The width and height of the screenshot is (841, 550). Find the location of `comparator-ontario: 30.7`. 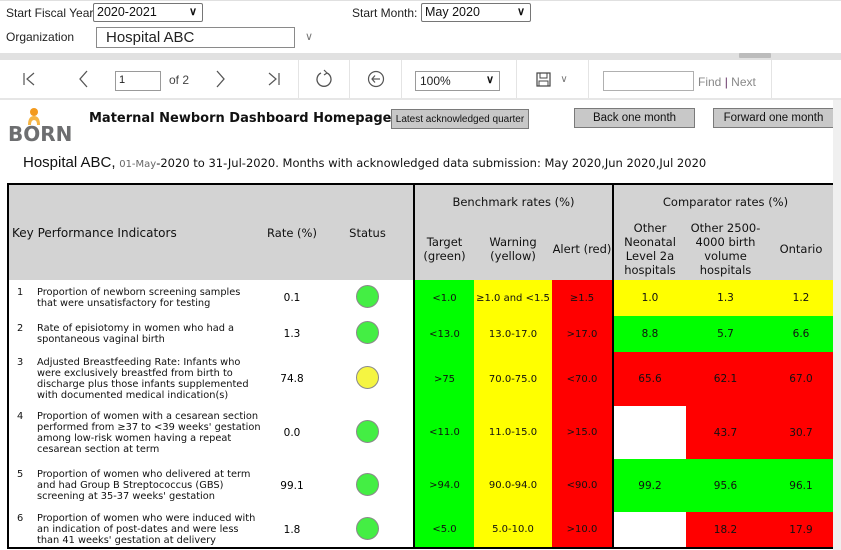

comparator-ontario: 30.7 is located at coordinates (801, 432).